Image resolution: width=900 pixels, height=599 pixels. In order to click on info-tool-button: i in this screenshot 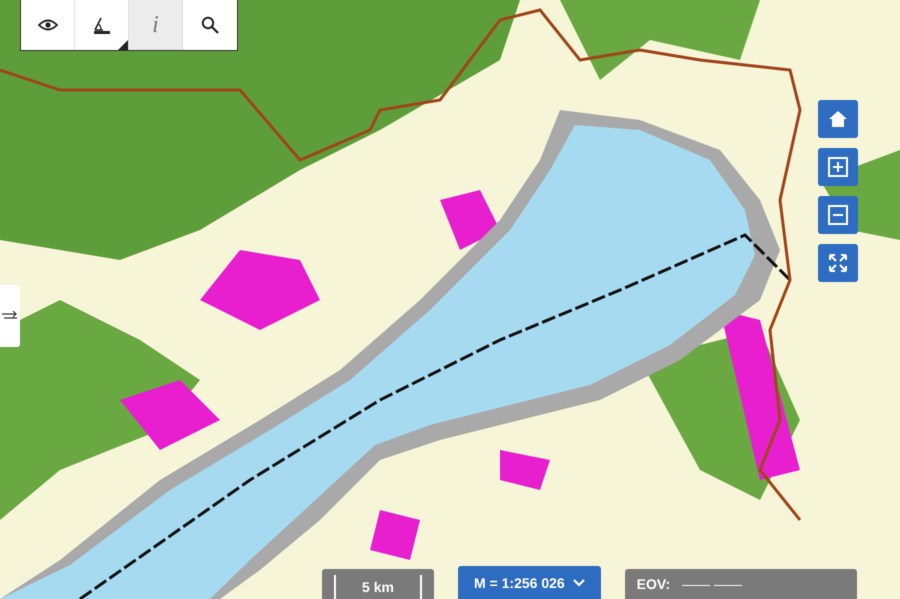, I will do `click(156, 25)`.